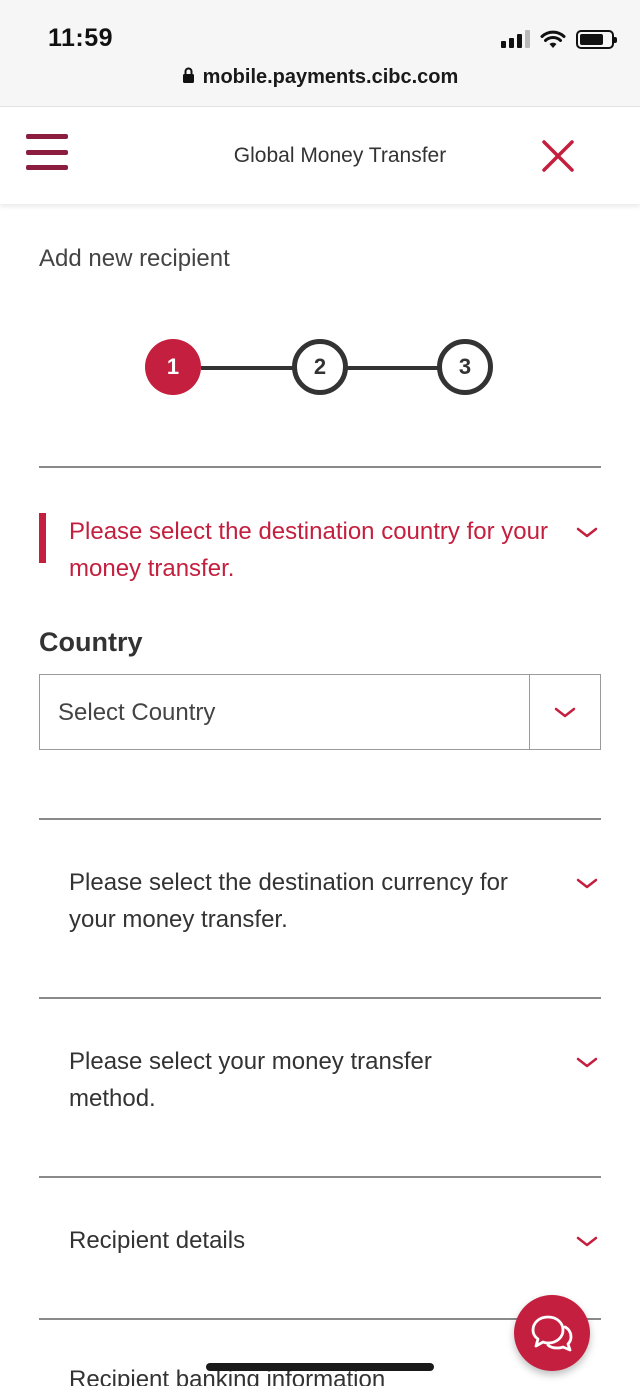 This screenshot has width=640, height=1386. Describe the element at coordinates (465, 367) in the screenshot. I see `step-3: 3` at that location.